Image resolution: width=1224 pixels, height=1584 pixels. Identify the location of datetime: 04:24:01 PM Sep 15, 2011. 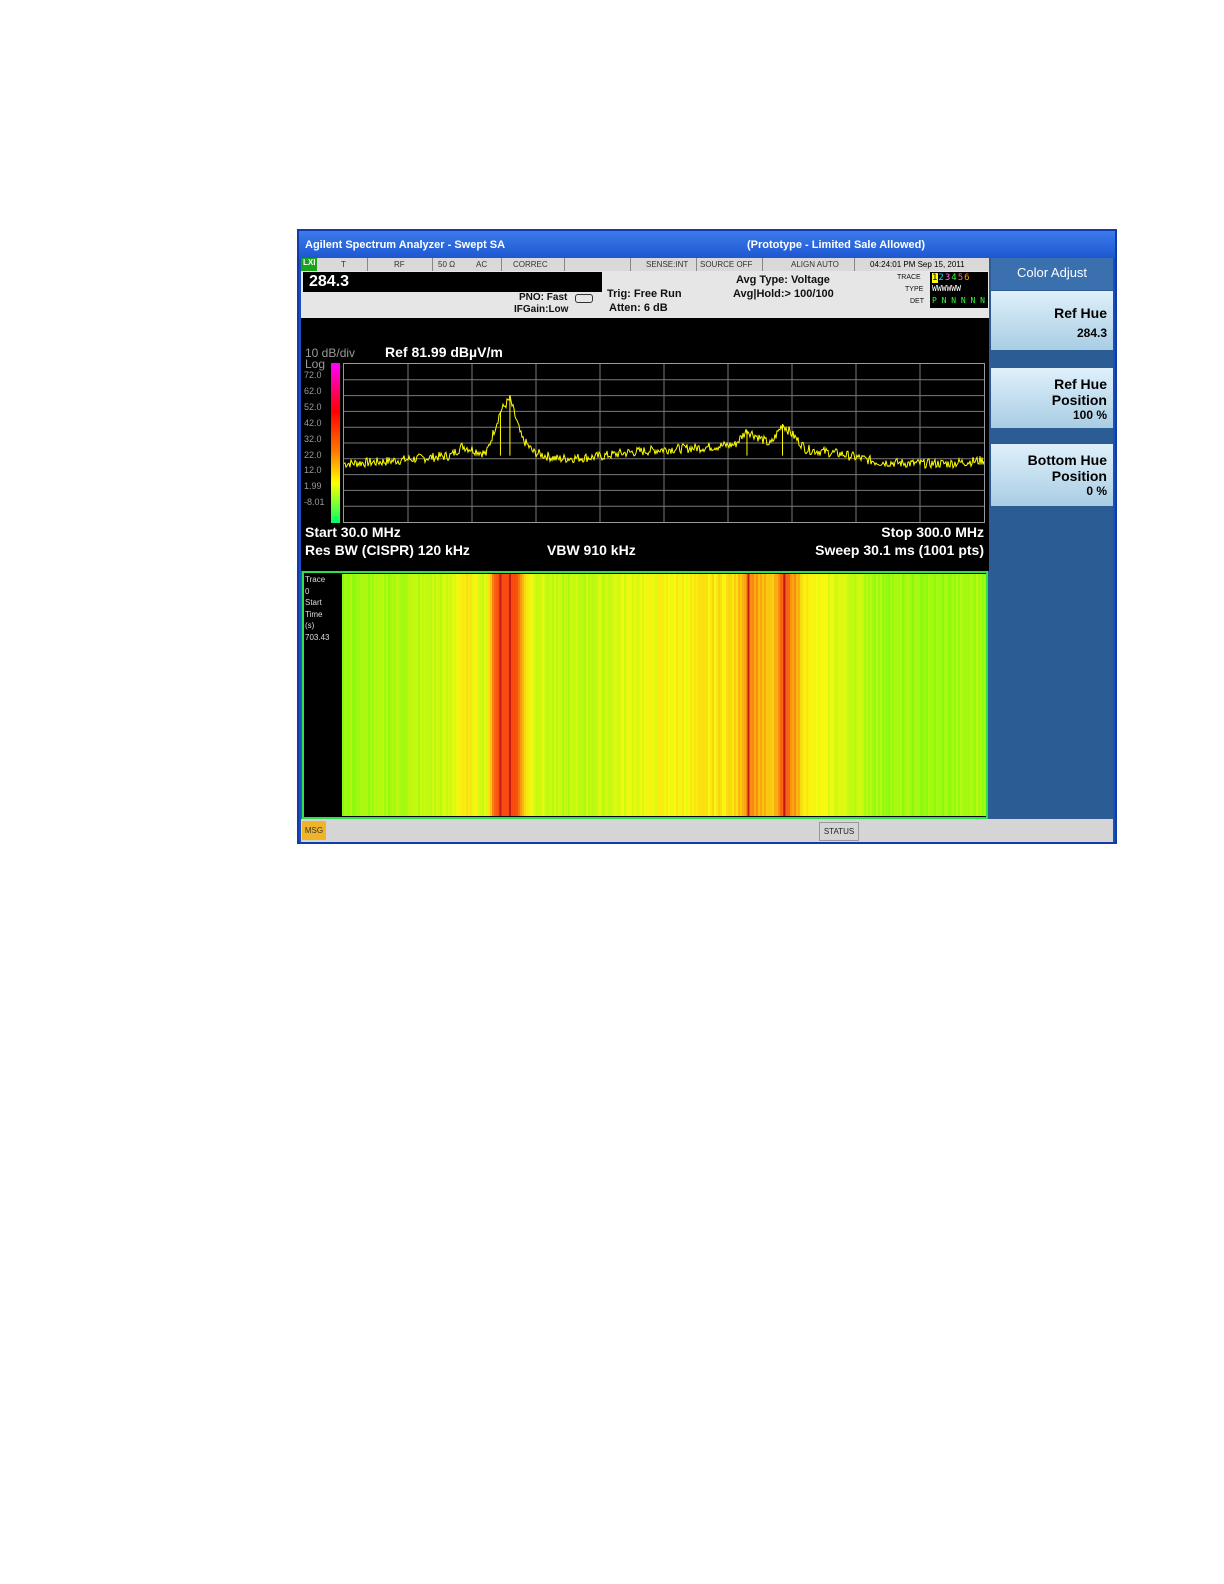
(917, 264).